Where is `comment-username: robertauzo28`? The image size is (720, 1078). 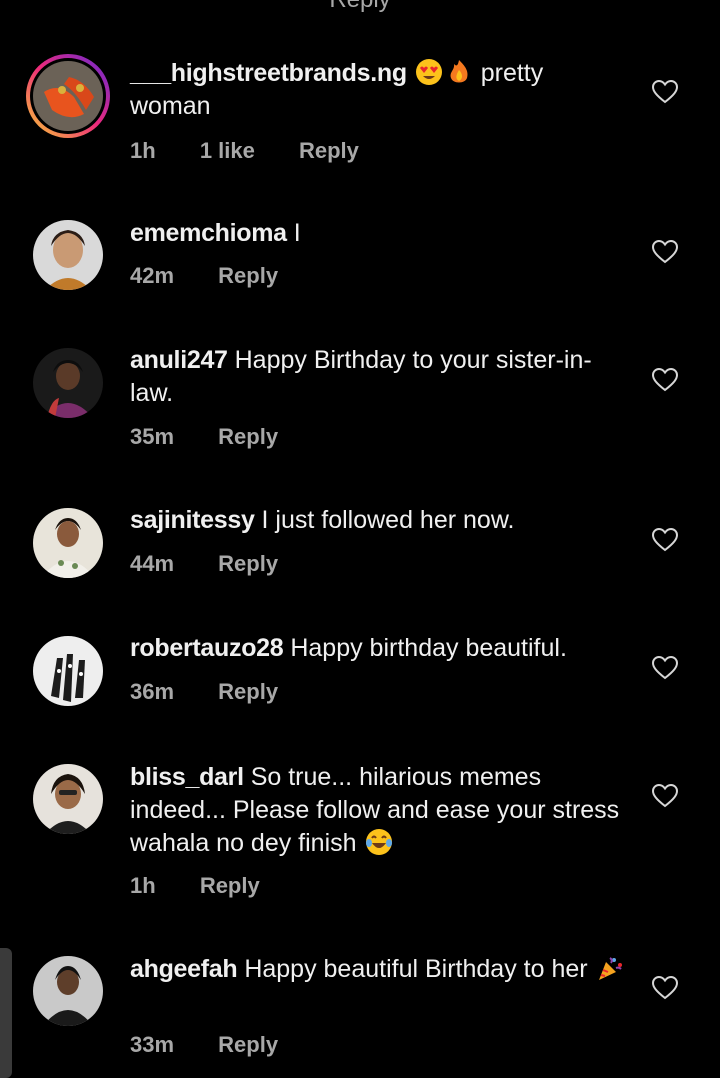 comment-username: robertauzo28 is located at coordinates (207, 648).